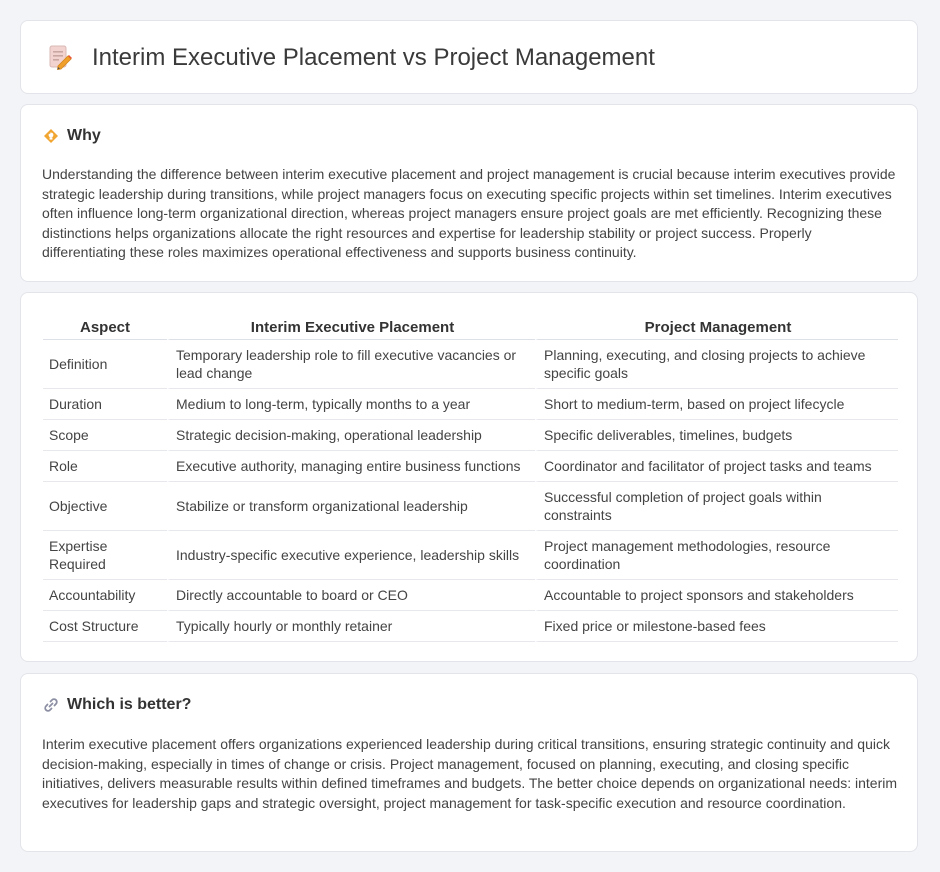  Describe the element at coordinates (351, 595) in the screenshot. I see `row-interim: Directly accountable to board or CEO` at that location.